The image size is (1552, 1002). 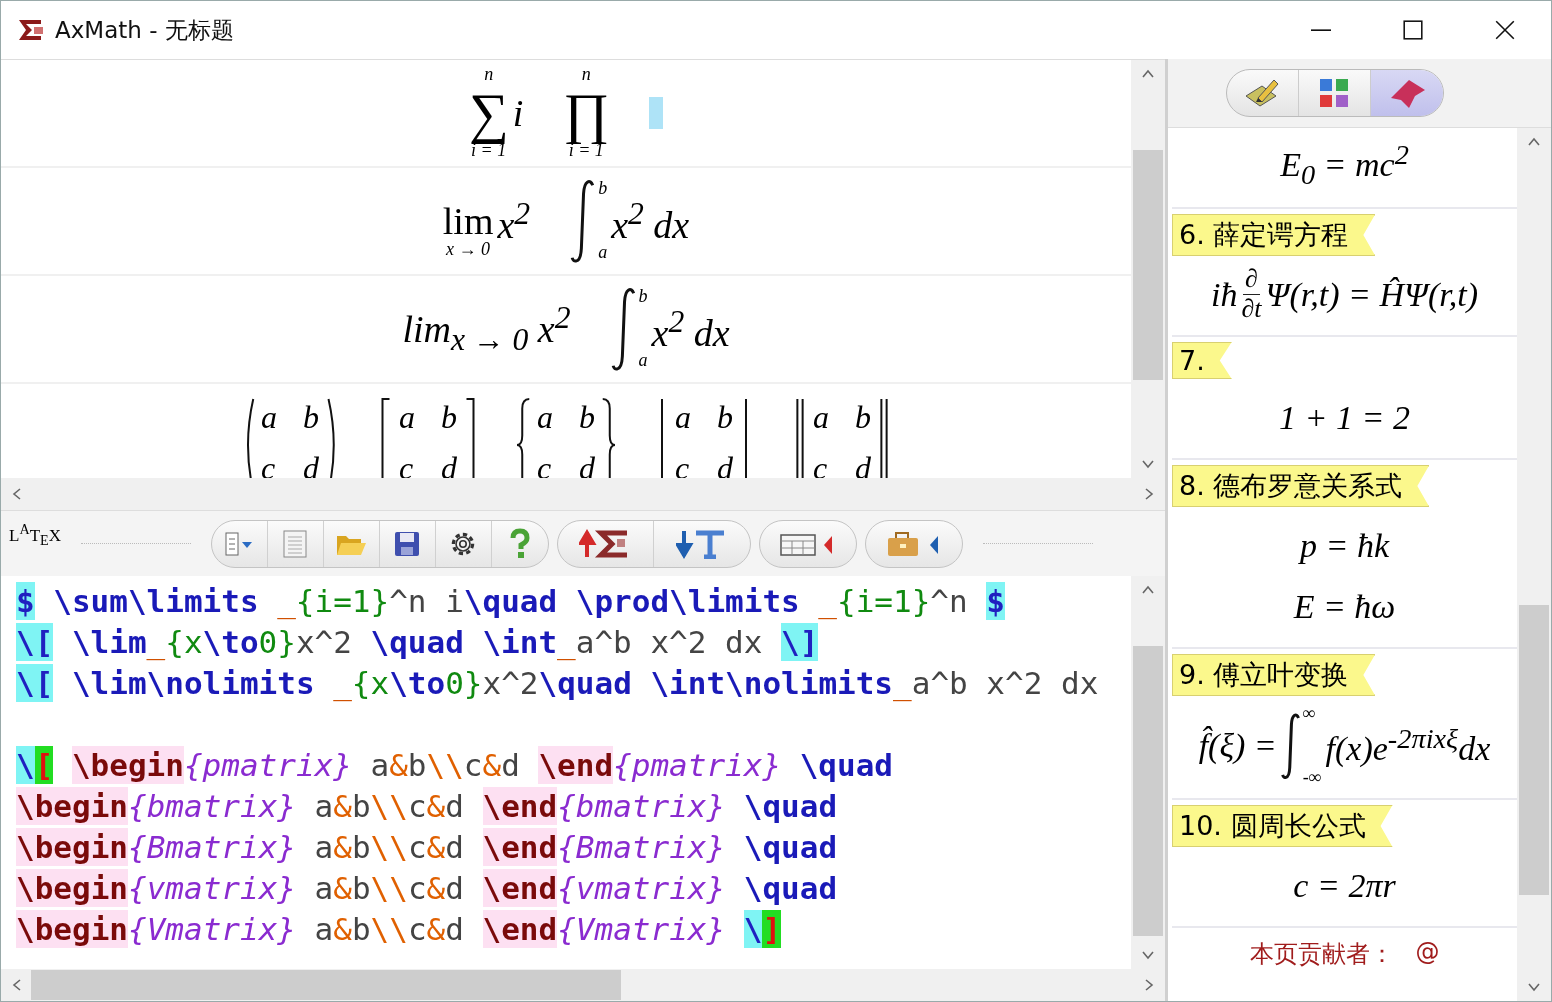 I want to click on formula-title: 6. 薛定谔方程, so click(x=1274, y=235).